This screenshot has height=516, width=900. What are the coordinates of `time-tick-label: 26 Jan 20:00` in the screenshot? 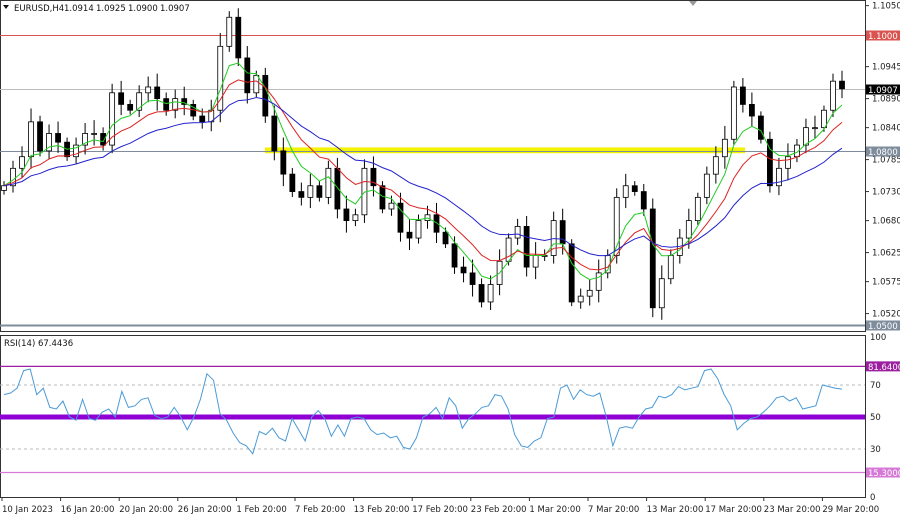 It's located at (205, 510).